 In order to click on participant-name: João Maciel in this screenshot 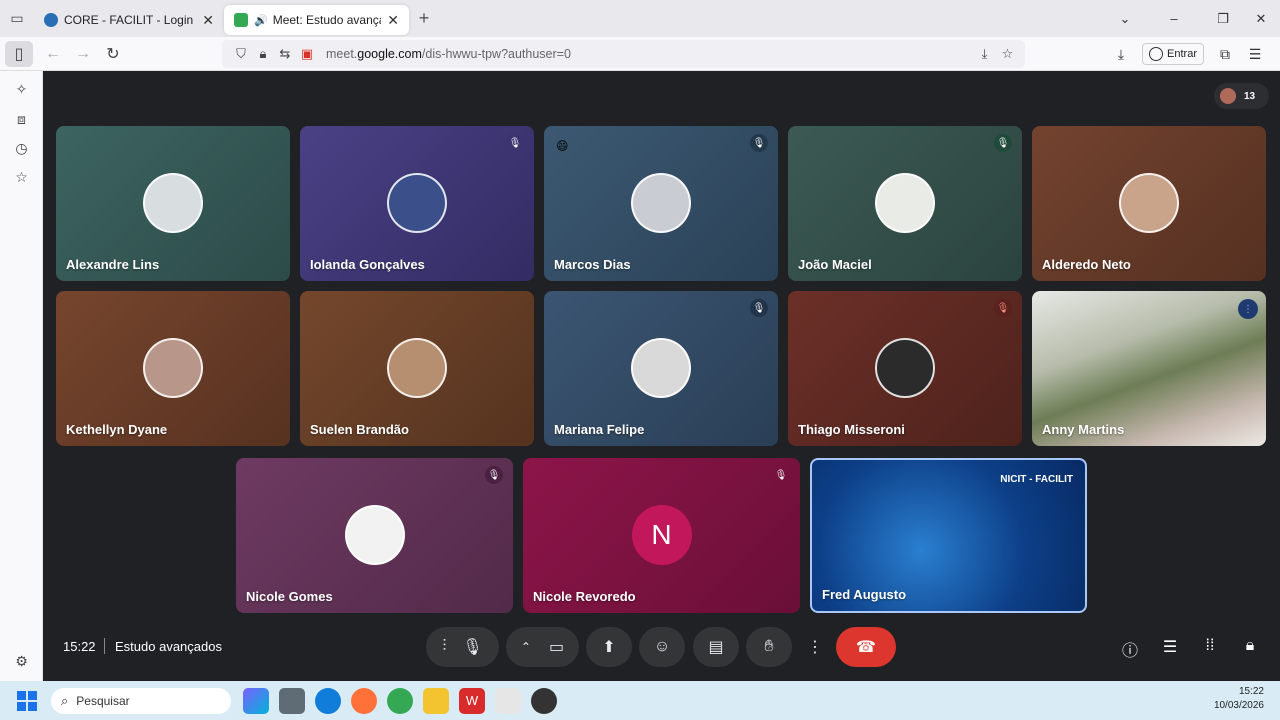, I will do `click(835, 264)`.